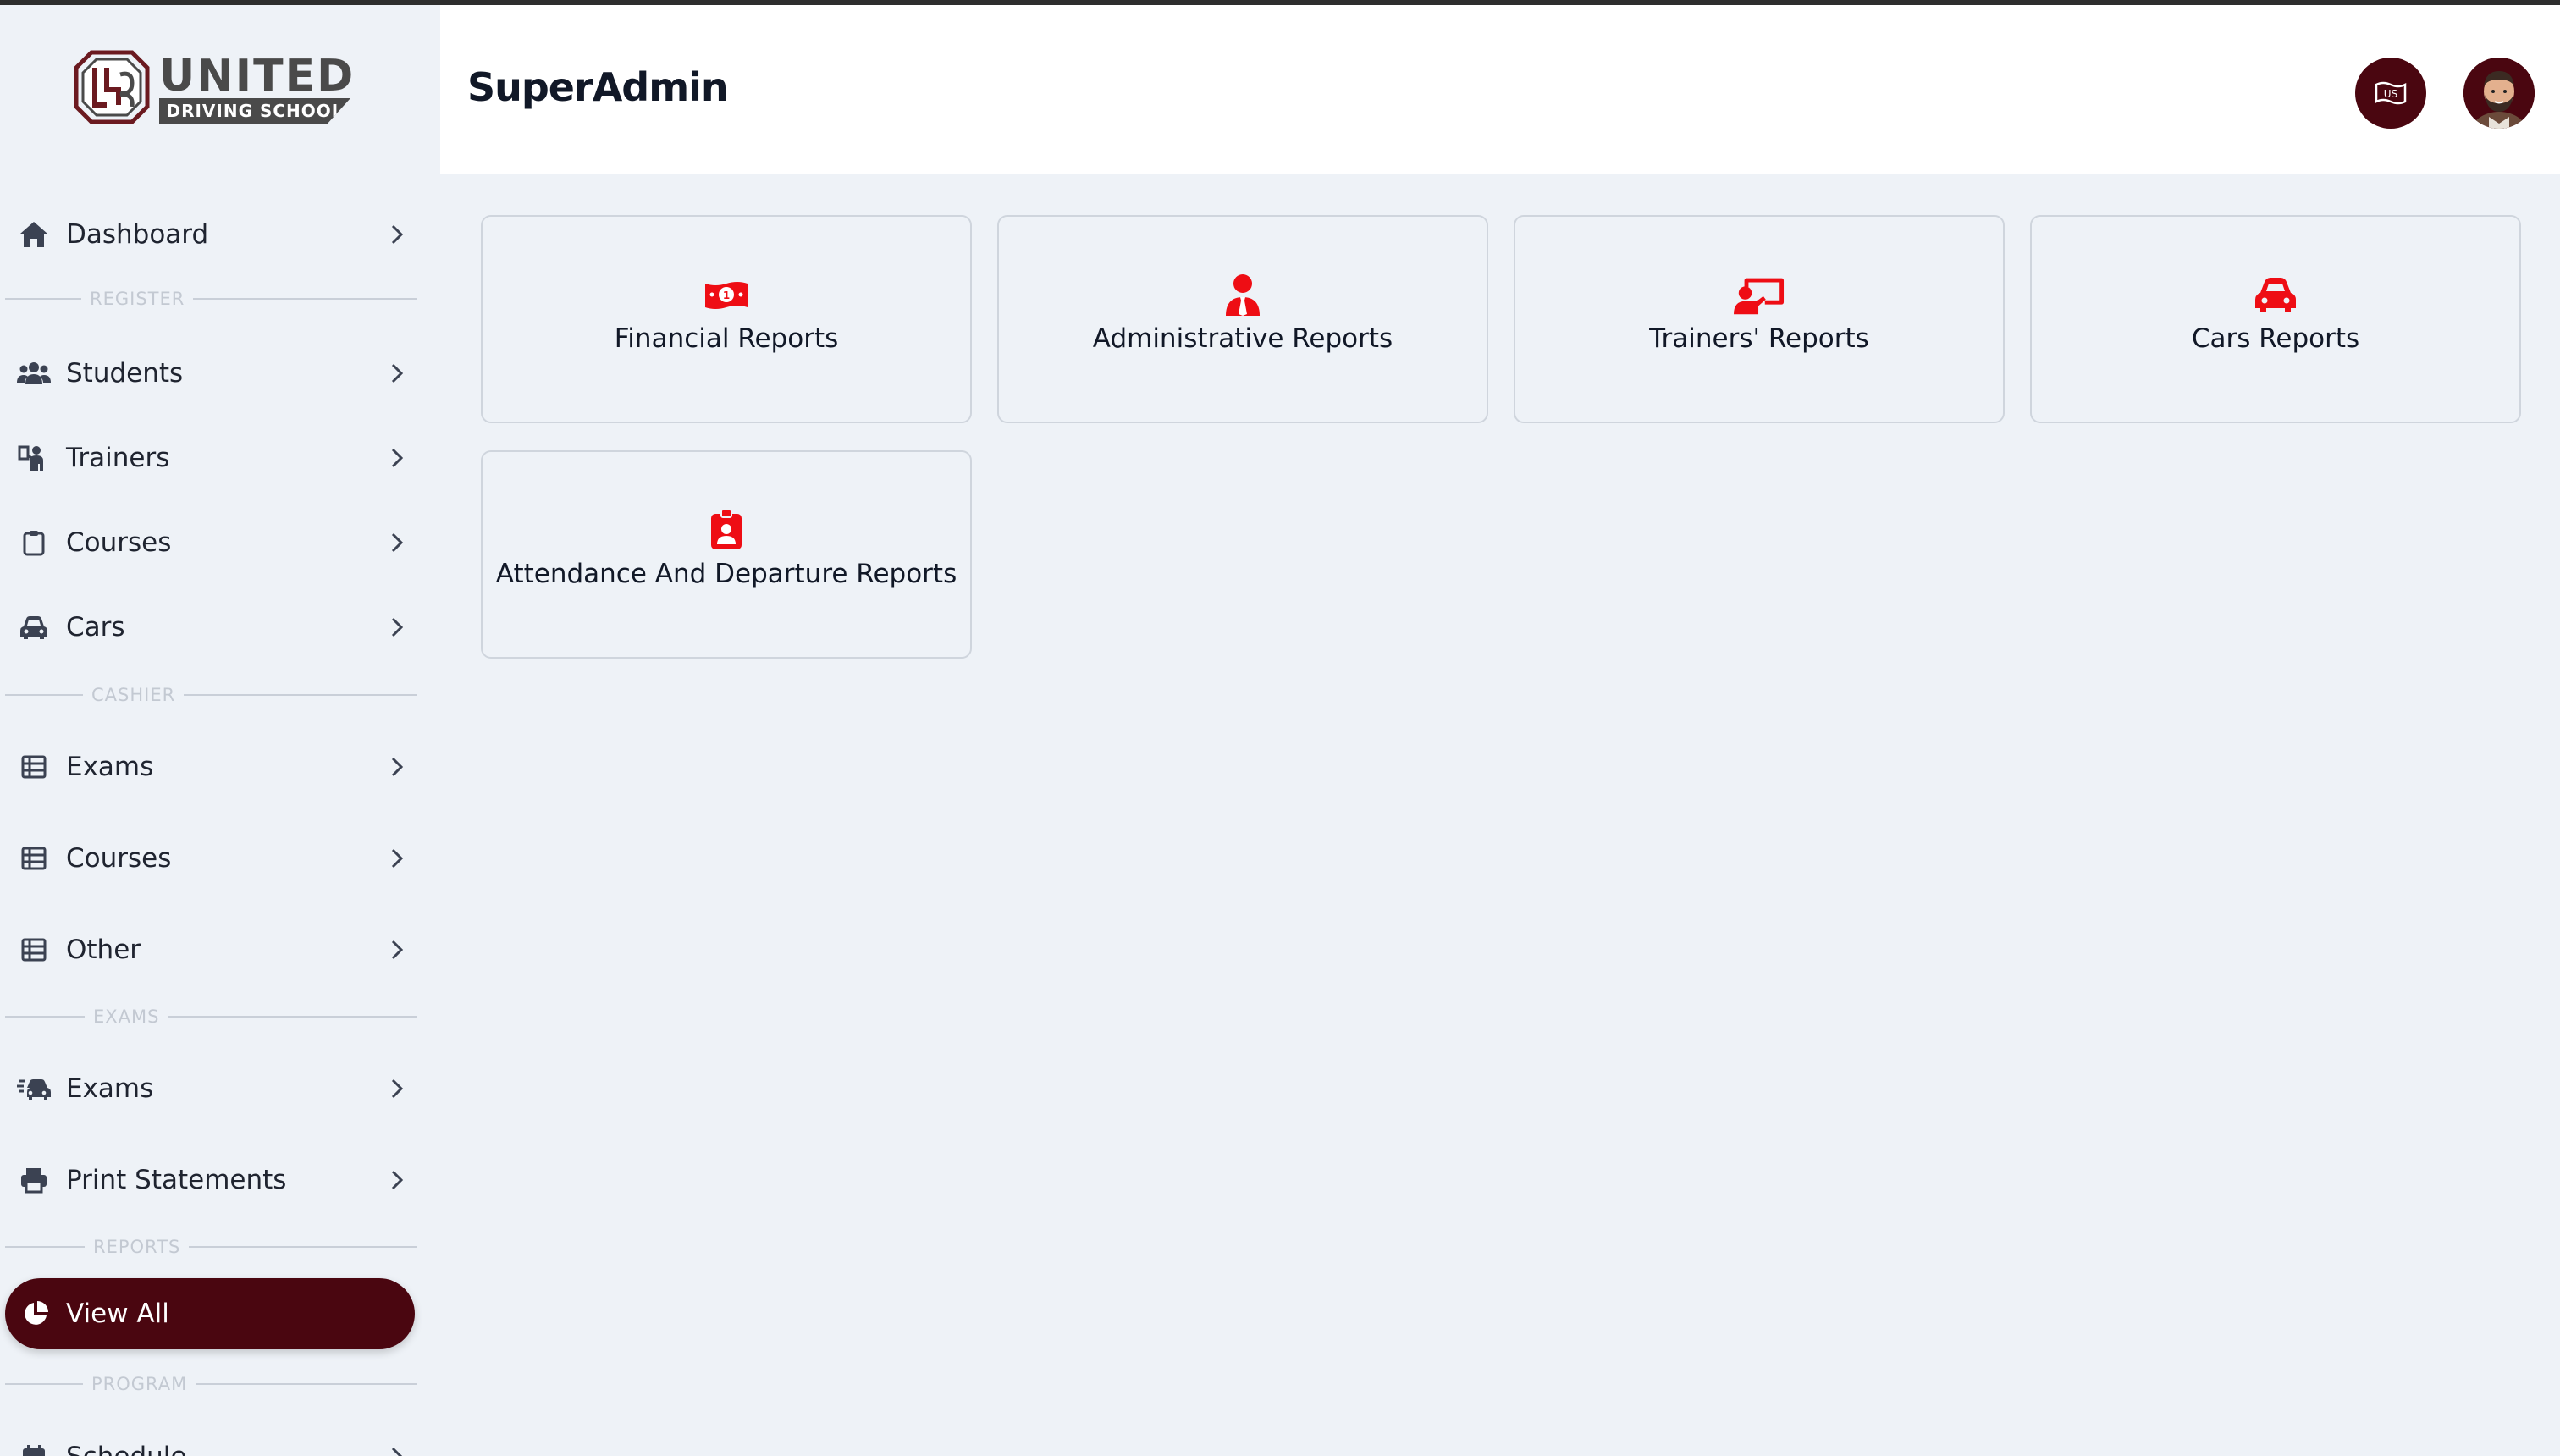  What do you see at coordinates (216, 542) in the screenshot?
I see `sidebar-item-courses: Courses` at bounding box center [216, 542].